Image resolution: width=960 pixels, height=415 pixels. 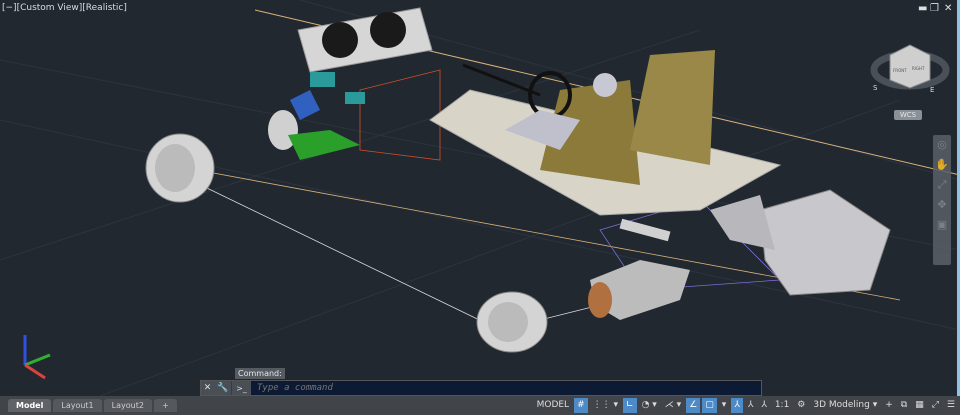 What do you see at coordinates (935, 405) in the screenshot?
I see `fullscreen-icon: ⤢` at bounding box center [935, 405].